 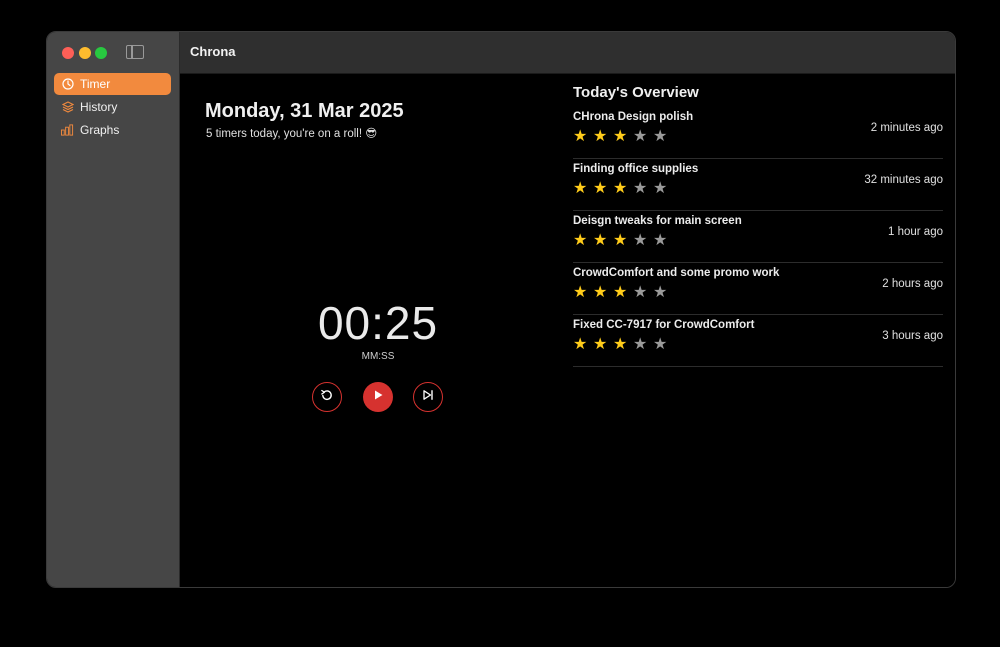 What do you see at coordinates (213, 51) in the screenshot?
I see `window-title: Chrona` at bounding box center [213, 51].